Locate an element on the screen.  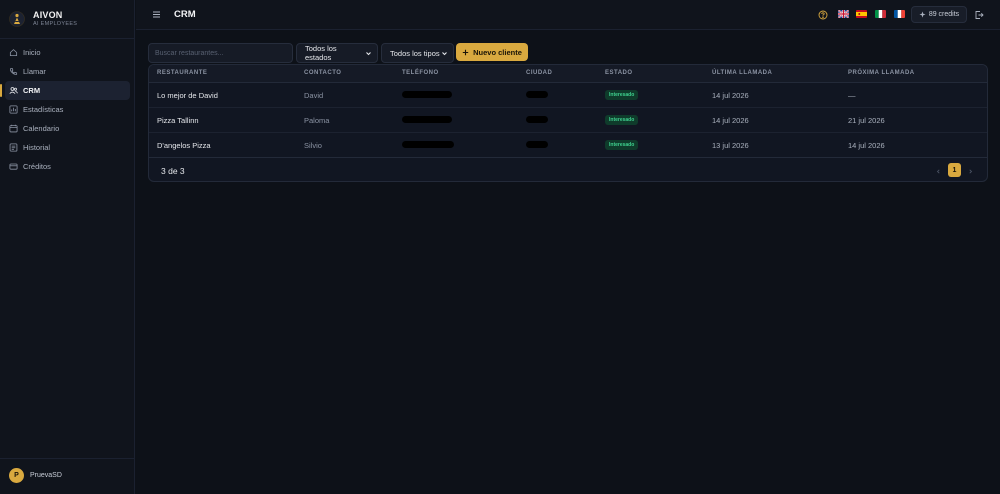
sidebar-item-crm: CRM is located at coordinates (65, 90).